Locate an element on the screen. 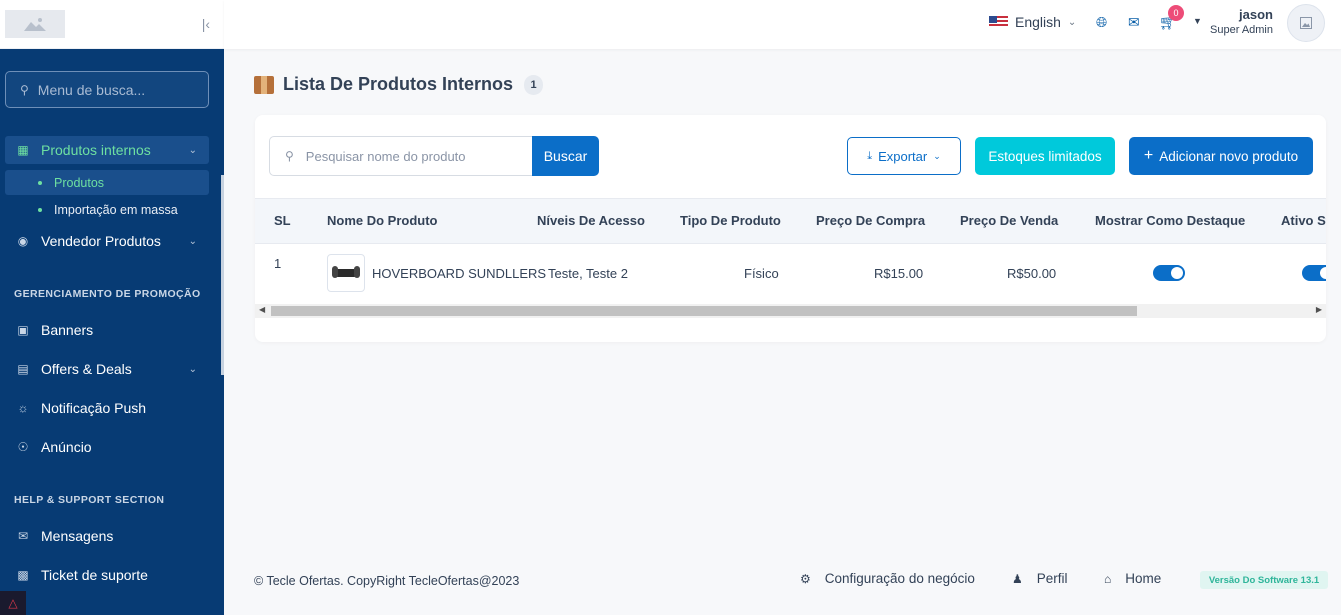 This screenshot has height=615, width=1341. sidebar-scrollbar is located at coordinates (222, 275).